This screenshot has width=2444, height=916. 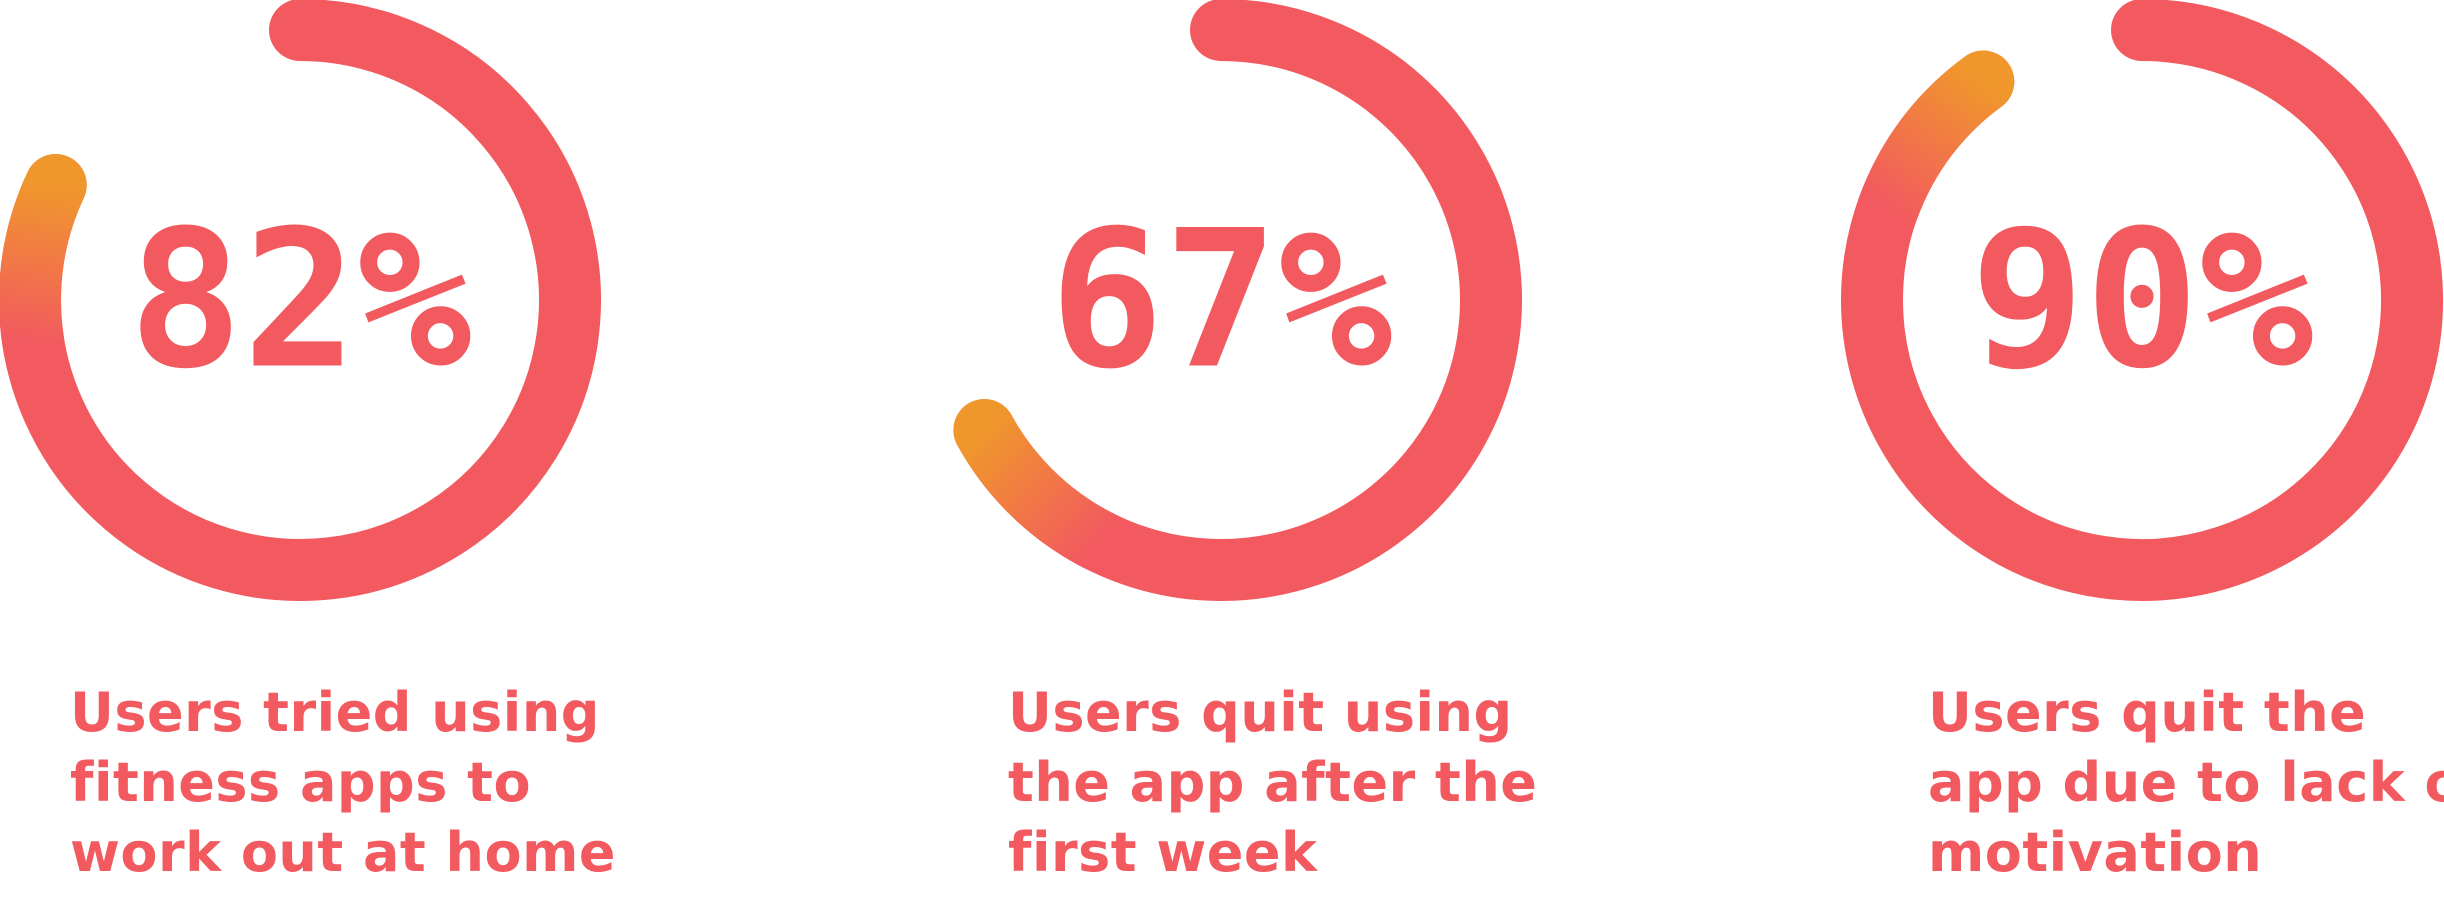 What do you see at coordinates (2095, 852) in the screenshot?
I see `stat-caption-line: motivation` at bounding box center [2095, 852].